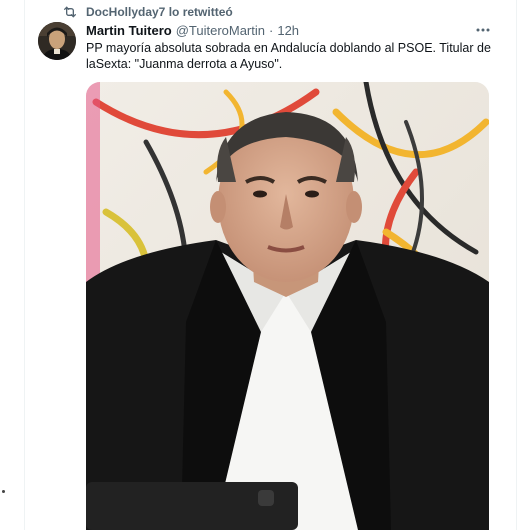  I want to click on tweet-timestamp: 12h, so click(288, 30).